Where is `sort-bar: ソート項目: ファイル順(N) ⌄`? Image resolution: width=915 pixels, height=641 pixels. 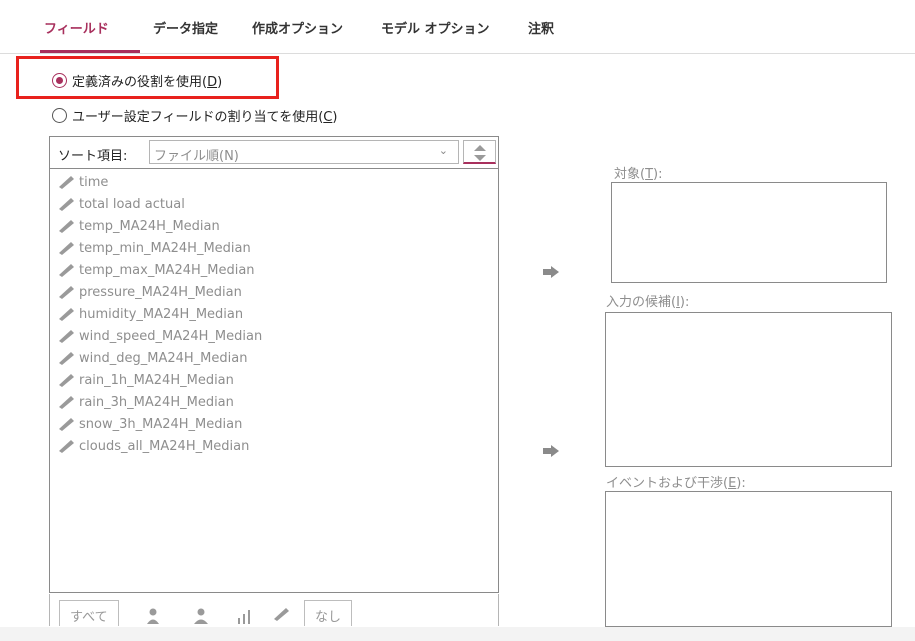 sort-bar: ソート項目: ファイル順(N) ⌄ is located at coordinates (274, 153).